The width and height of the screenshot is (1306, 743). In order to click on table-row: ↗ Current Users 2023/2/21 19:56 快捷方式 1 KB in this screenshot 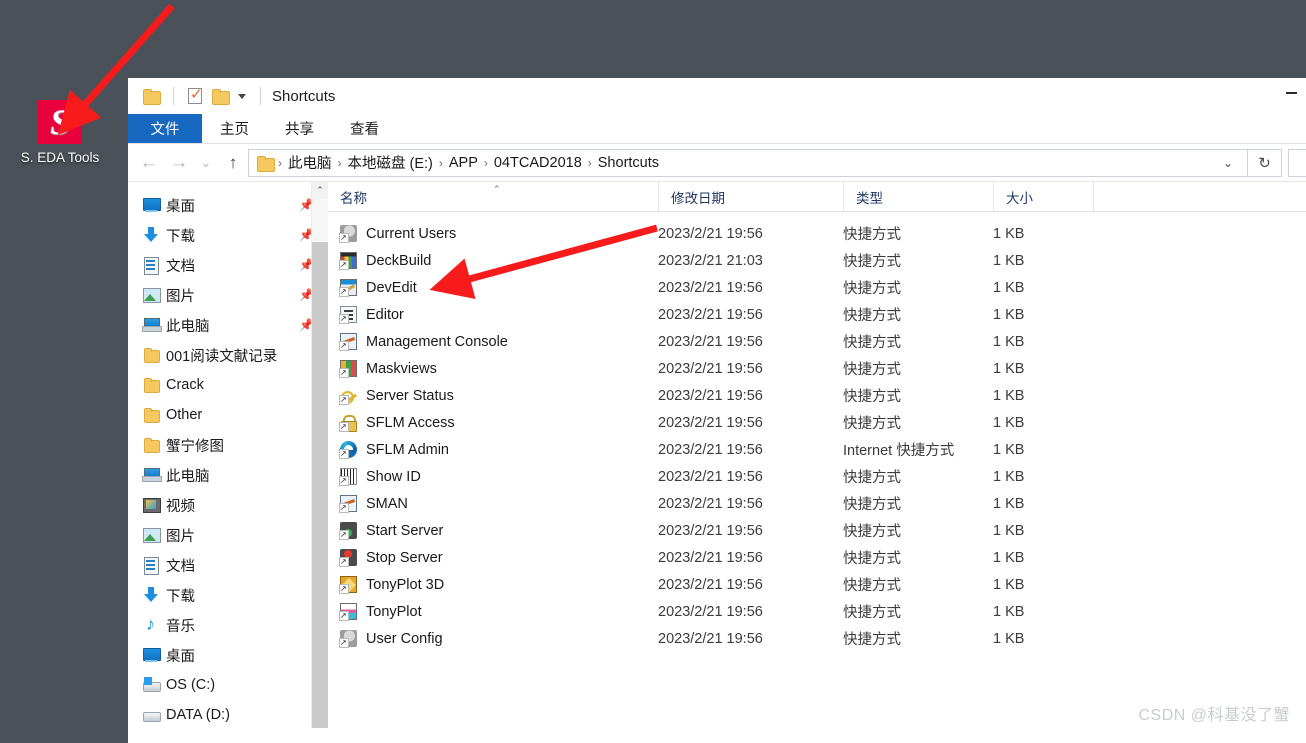, I will do `click(817, 233)`.